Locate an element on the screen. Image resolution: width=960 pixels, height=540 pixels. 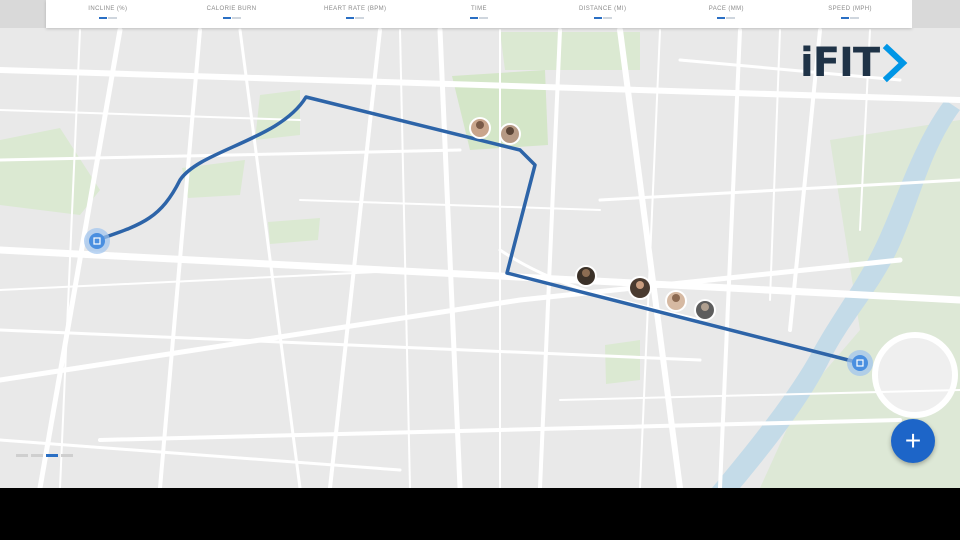
stat-time: TIME is located at coordinates (479, 9).